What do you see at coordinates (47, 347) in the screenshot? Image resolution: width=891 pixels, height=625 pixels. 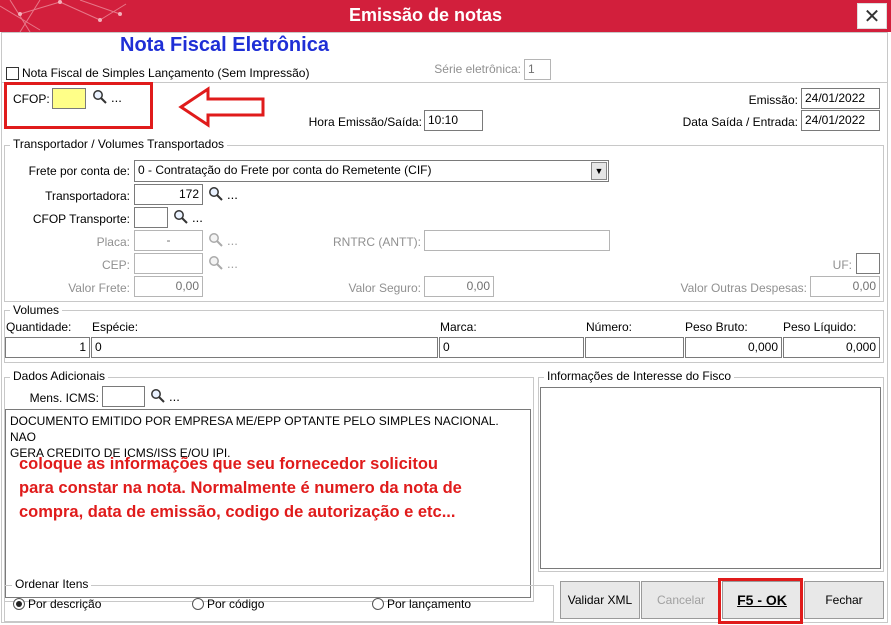 I see `volumes-quantidade-field: 1` at bounding box center [47, 347].